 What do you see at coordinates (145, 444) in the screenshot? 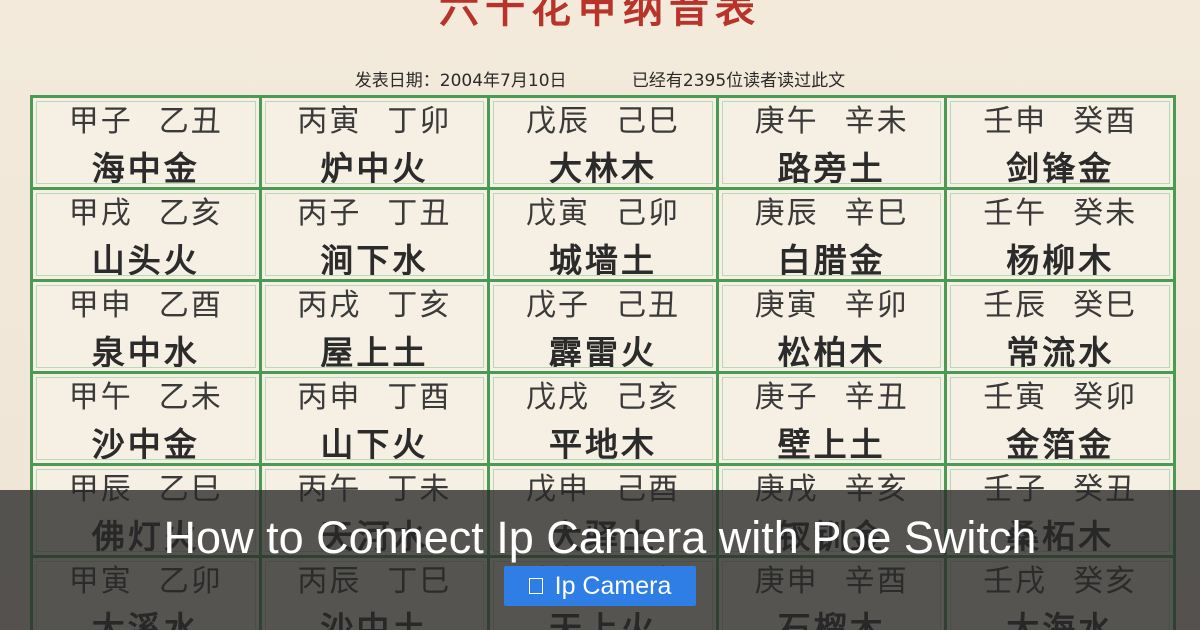
I see `nayin-label: 沙中金` at bounding box center [145, 444].